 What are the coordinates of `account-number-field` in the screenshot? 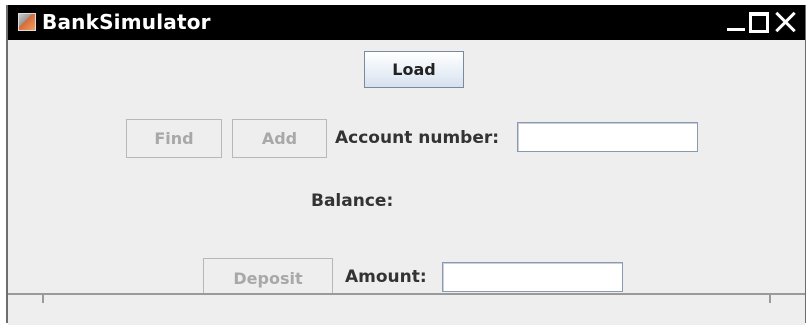 It's located at (607, 137).